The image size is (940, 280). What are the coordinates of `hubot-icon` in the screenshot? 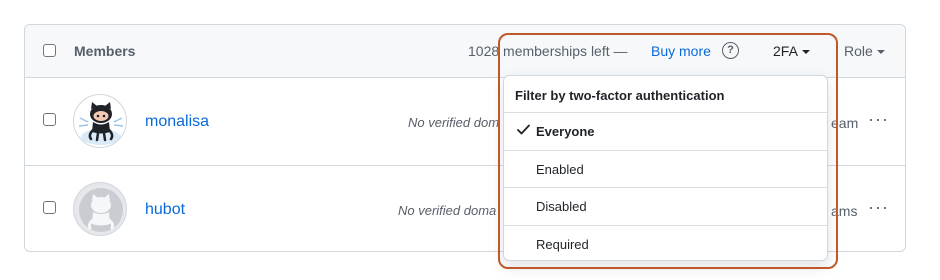 It's located at (100, 209).